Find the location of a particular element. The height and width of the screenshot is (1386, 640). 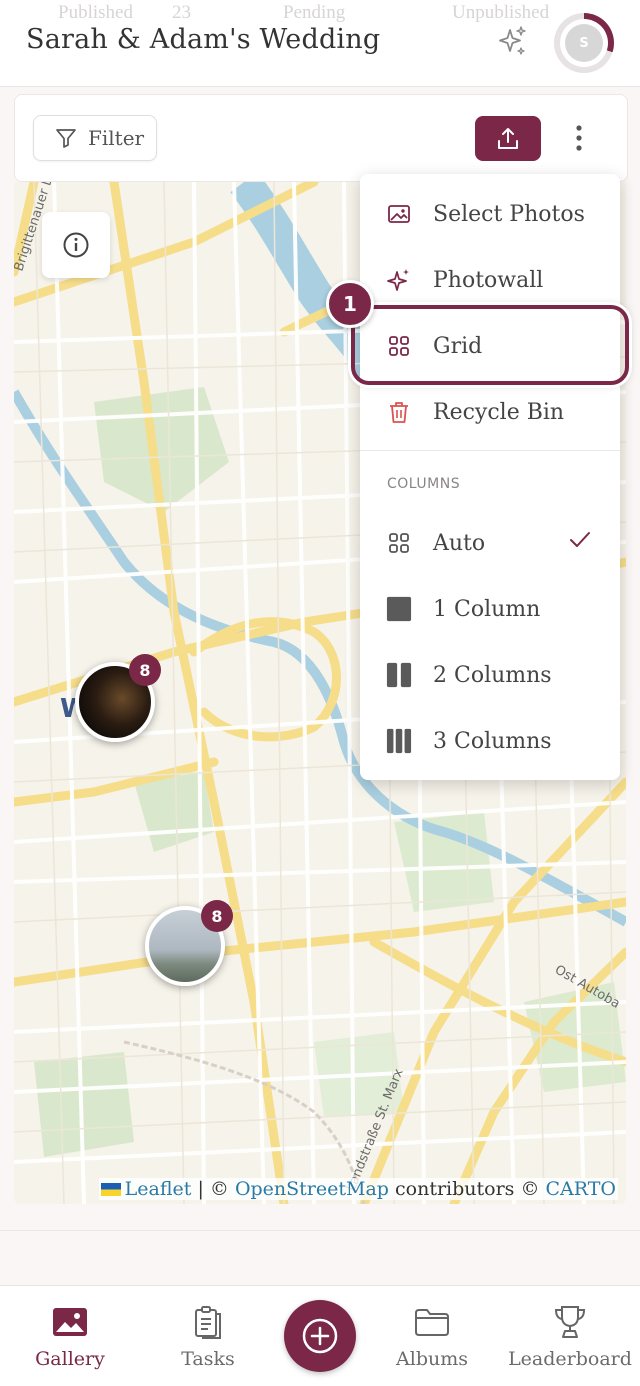

avatar-initial: S is located at coordinates (584, 43).